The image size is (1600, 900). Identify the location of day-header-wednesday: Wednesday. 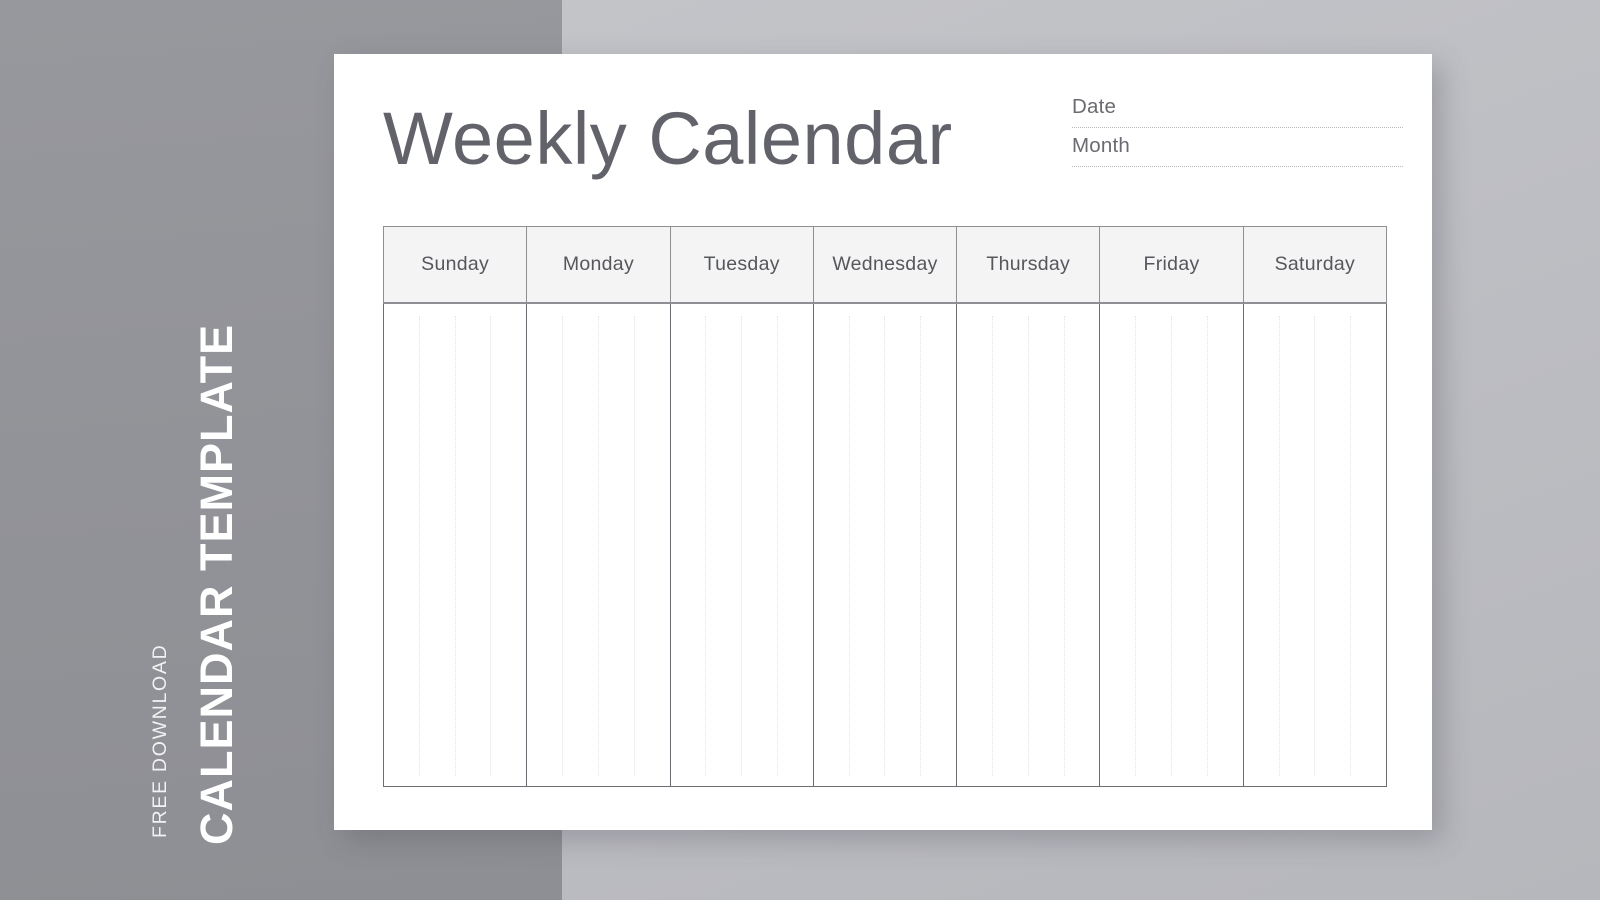
(885, 265).